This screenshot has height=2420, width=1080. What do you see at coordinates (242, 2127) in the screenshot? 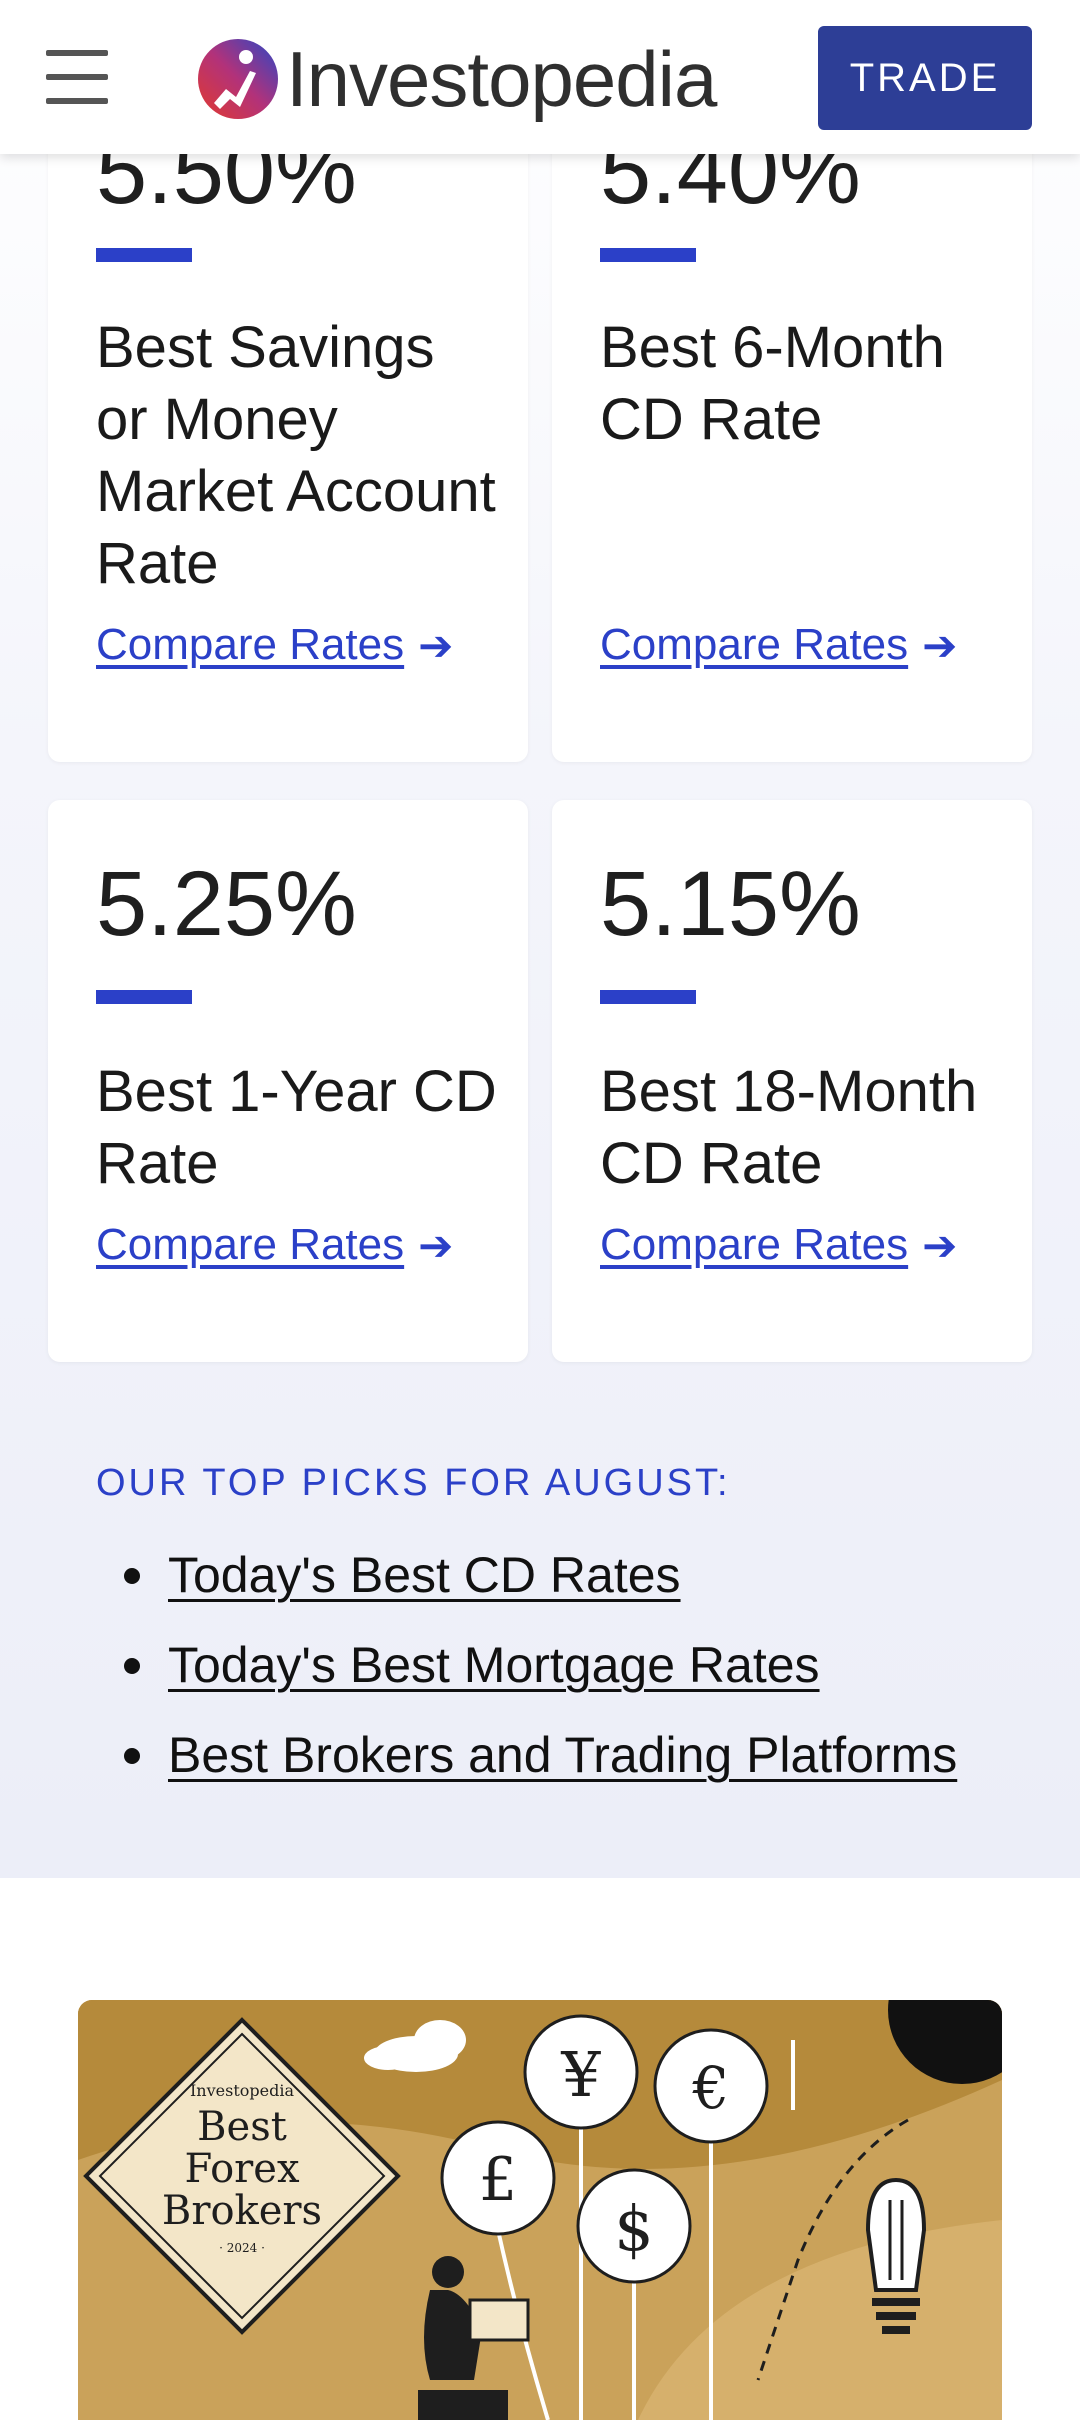
I see `svg-text: Best` at bounding box center [242, 2127].